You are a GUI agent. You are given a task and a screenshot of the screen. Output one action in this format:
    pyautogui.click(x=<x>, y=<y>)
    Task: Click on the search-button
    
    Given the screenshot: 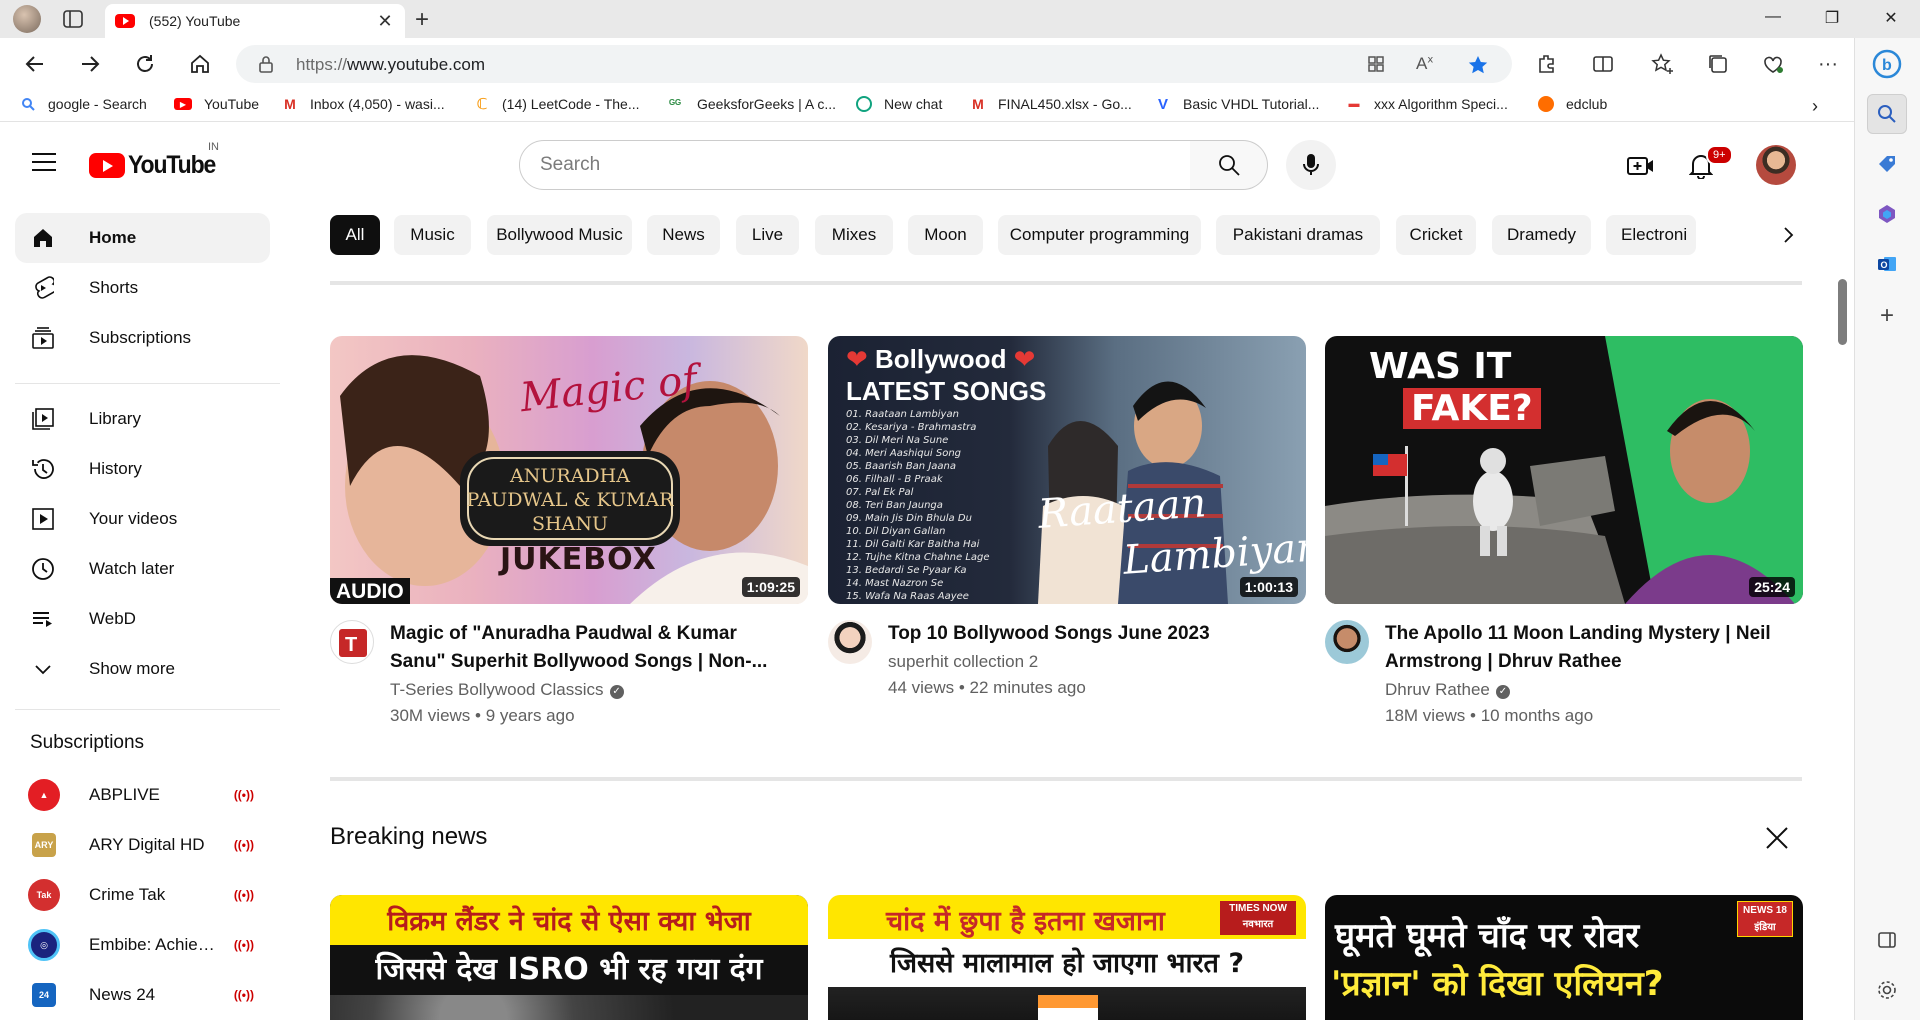 What is the action you would take?
    pyautogui.click(x=1229, y=165)
    